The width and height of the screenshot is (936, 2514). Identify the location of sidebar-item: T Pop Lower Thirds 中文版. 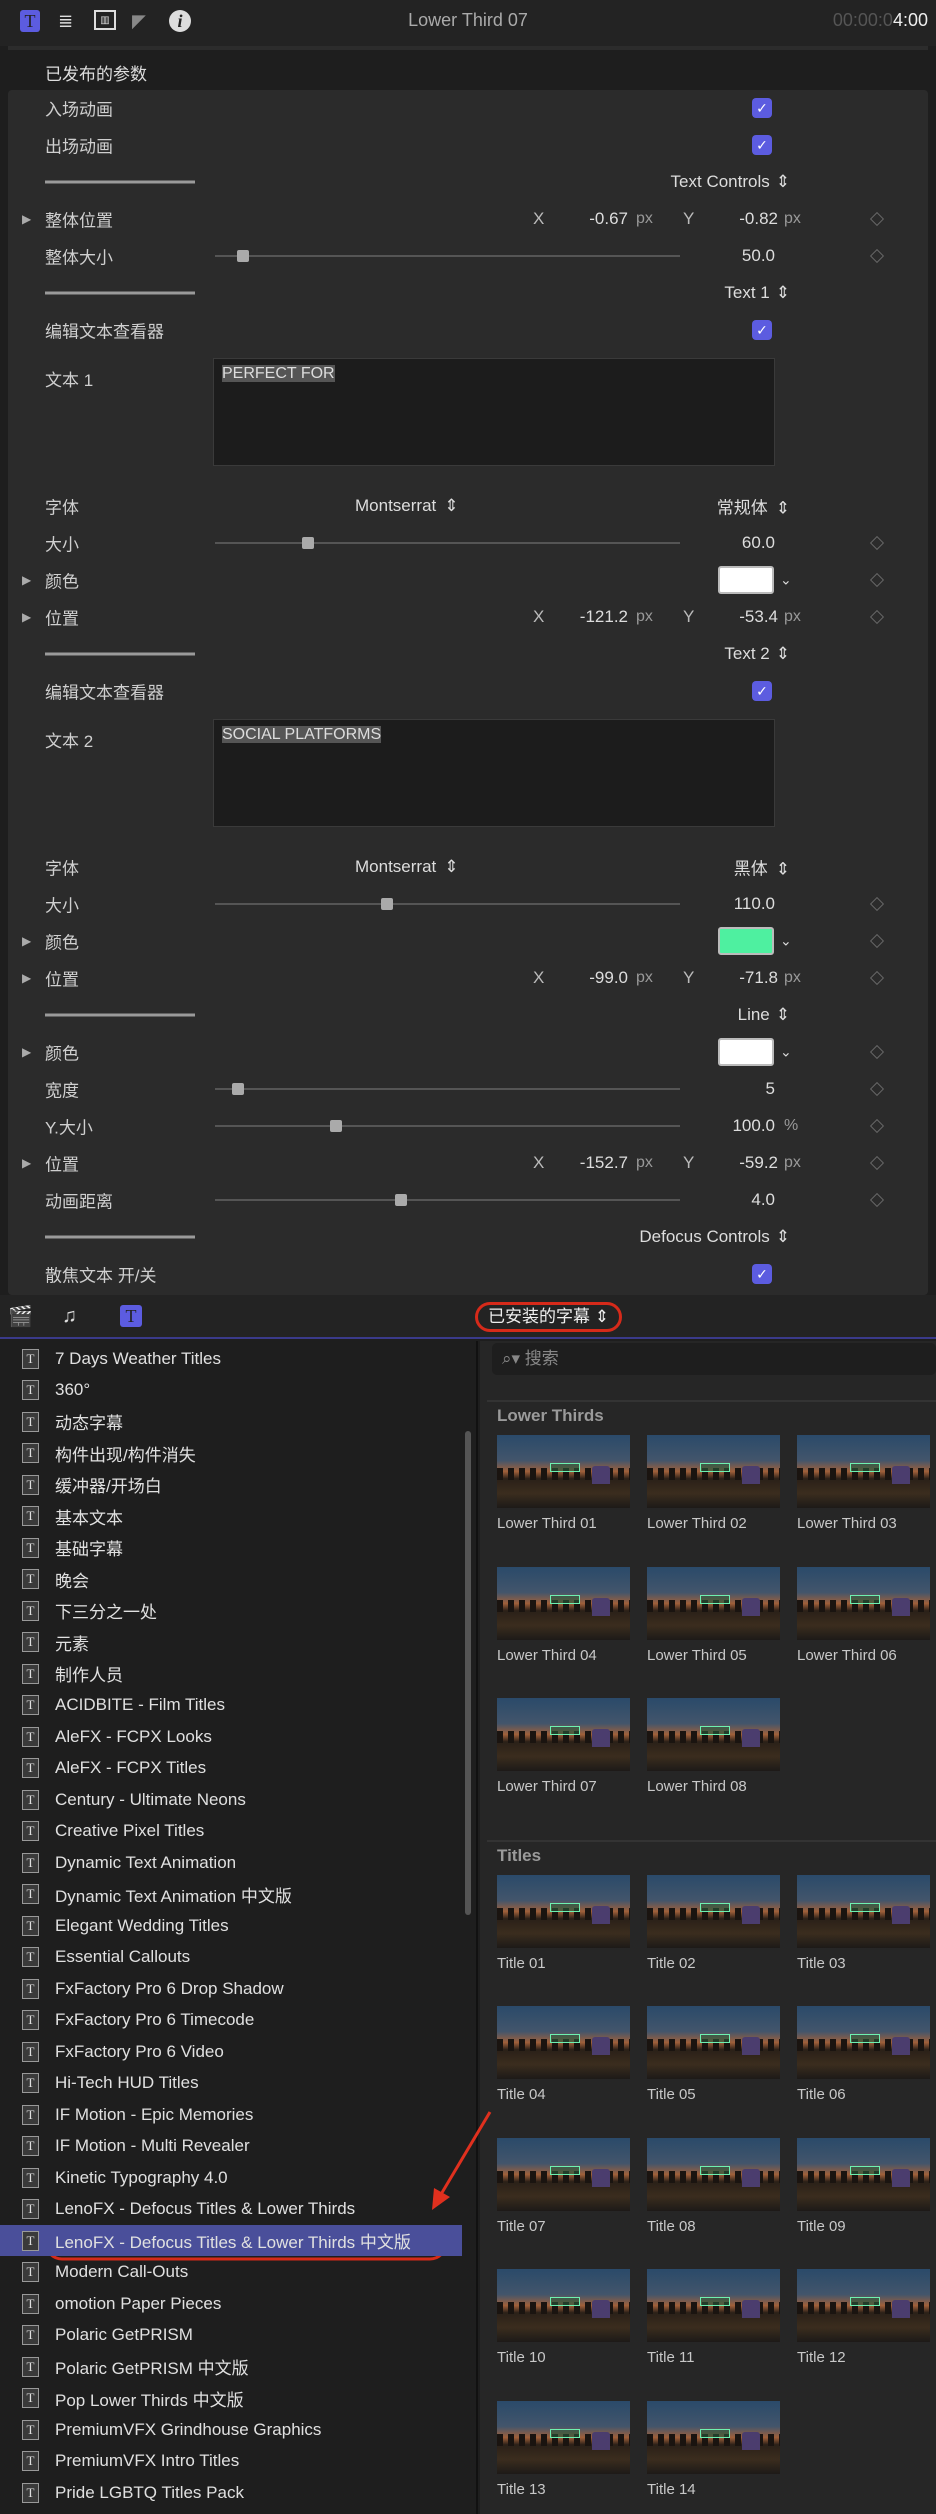
(231, 2398).